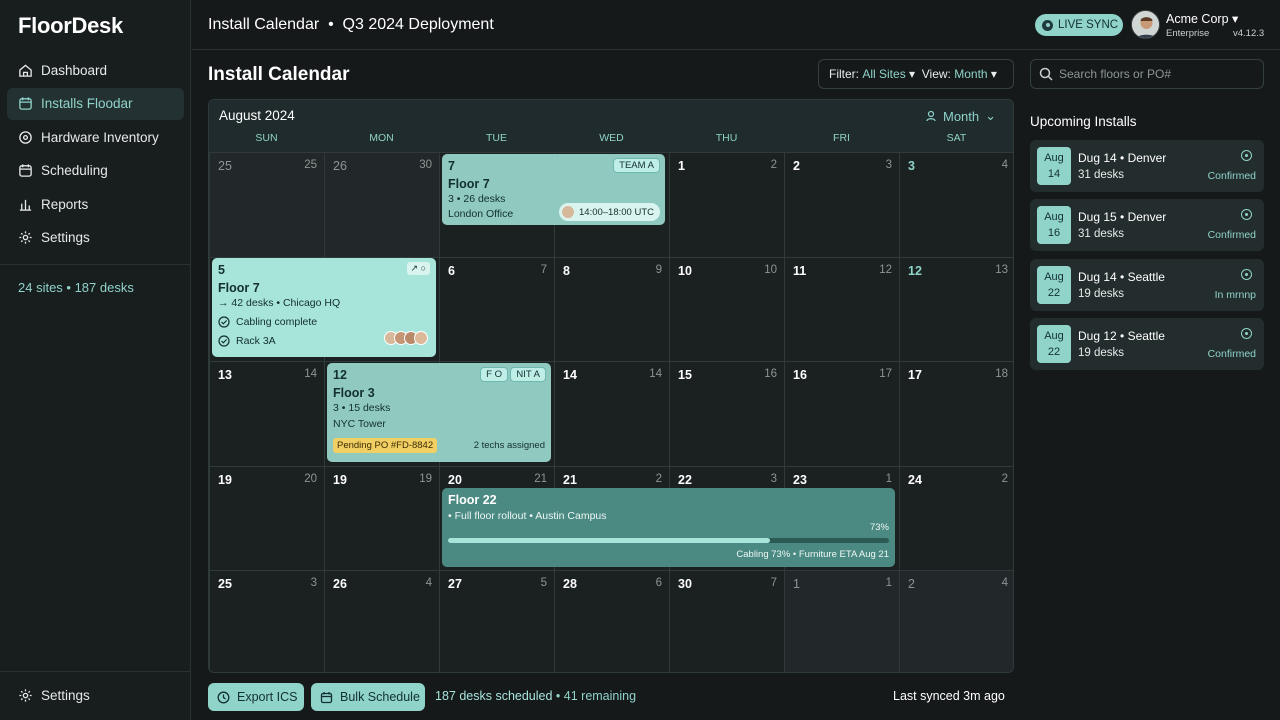  Describe the element at coordinates (841, 413) in the screenshot. I see `calendar-day-cell: 16 17` at that location.